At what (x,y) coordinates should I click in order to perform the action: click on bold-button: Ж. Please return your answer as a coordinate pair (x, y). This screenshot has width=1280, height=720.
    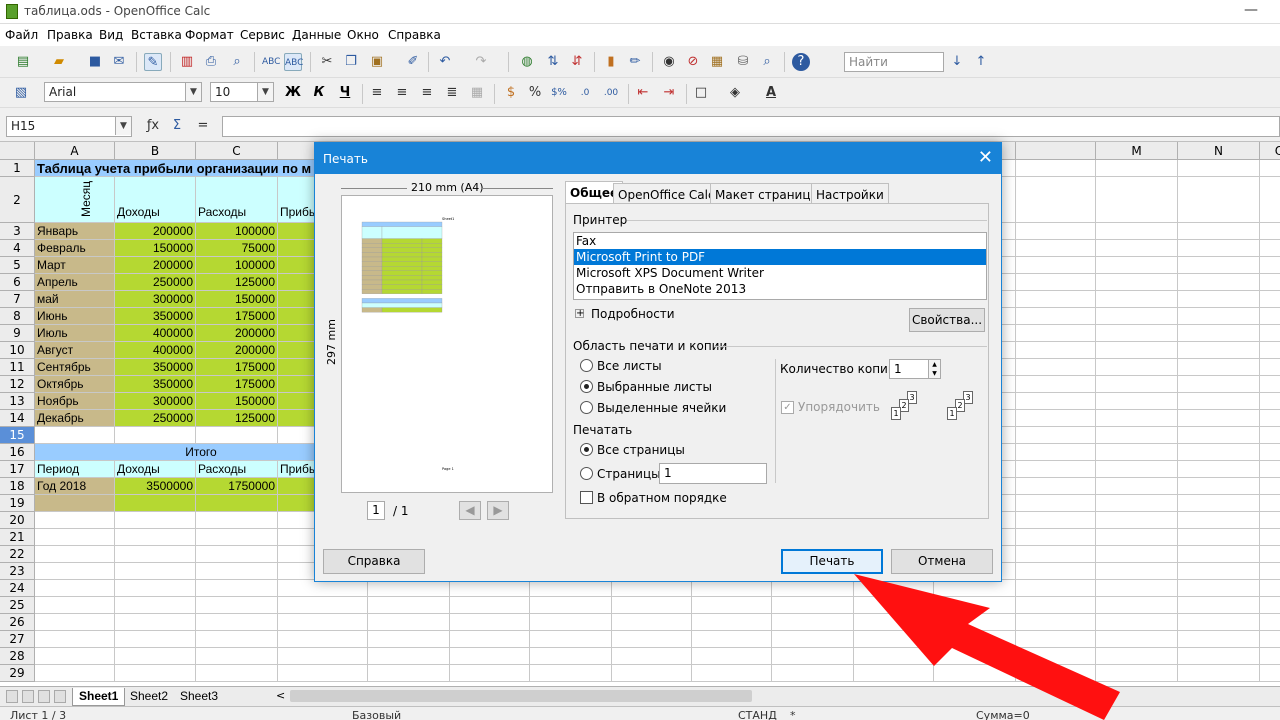
    Looking at the image, I should click on (293, 93).